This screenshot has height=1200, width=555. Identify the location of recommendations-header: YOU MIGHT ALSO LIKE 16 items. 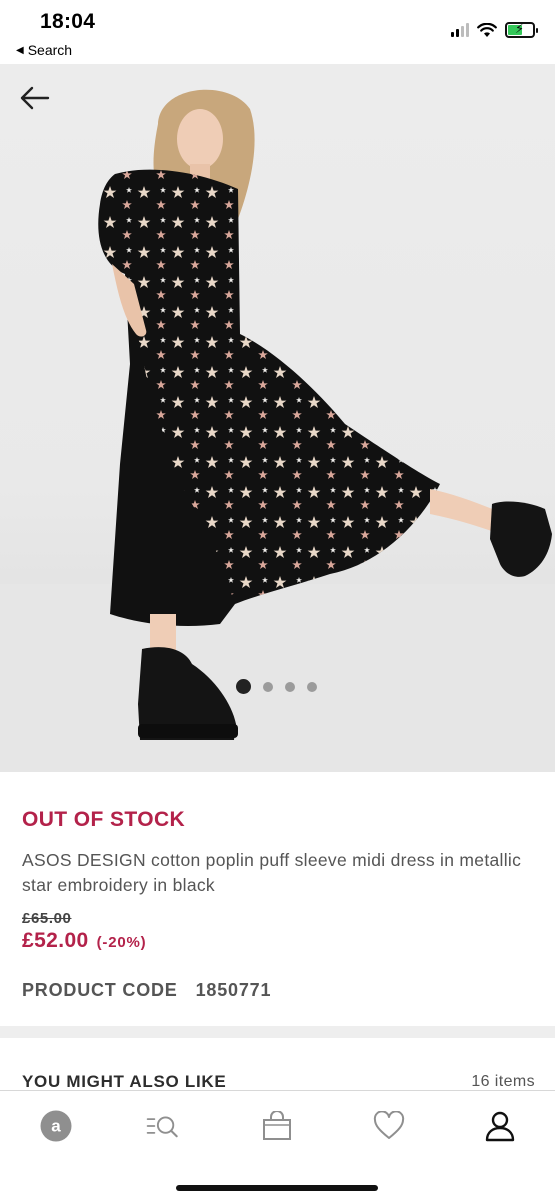
(277, 1065).